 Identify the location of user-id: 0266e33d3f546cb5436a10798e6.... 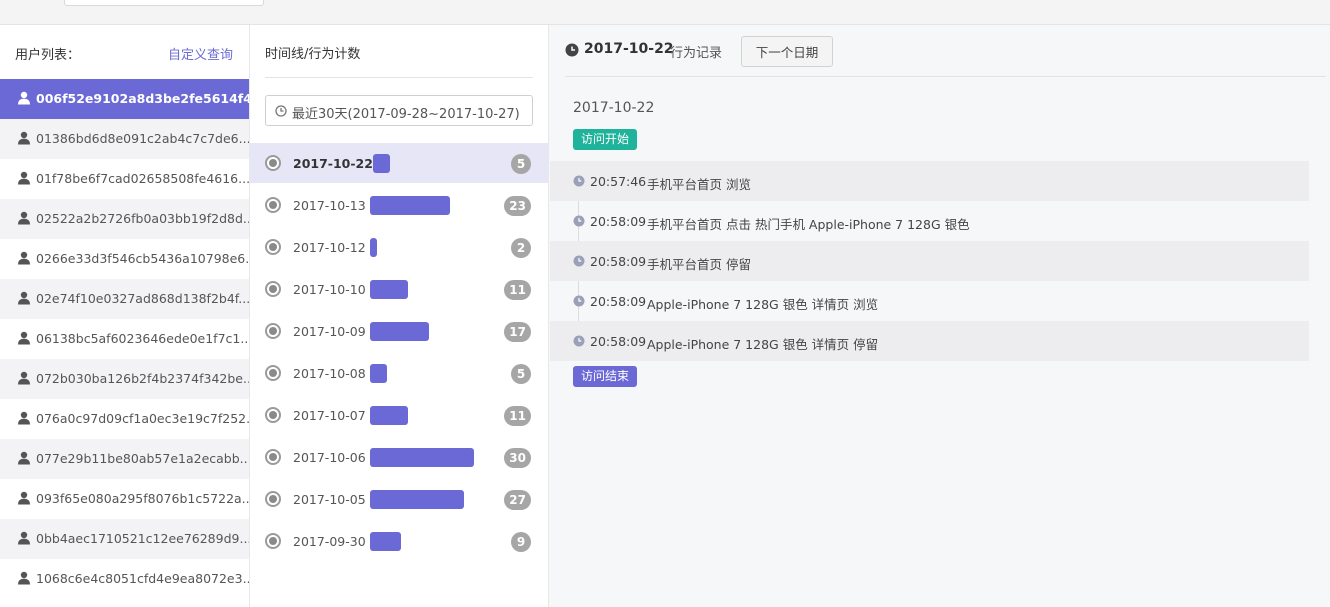
(142, 258).